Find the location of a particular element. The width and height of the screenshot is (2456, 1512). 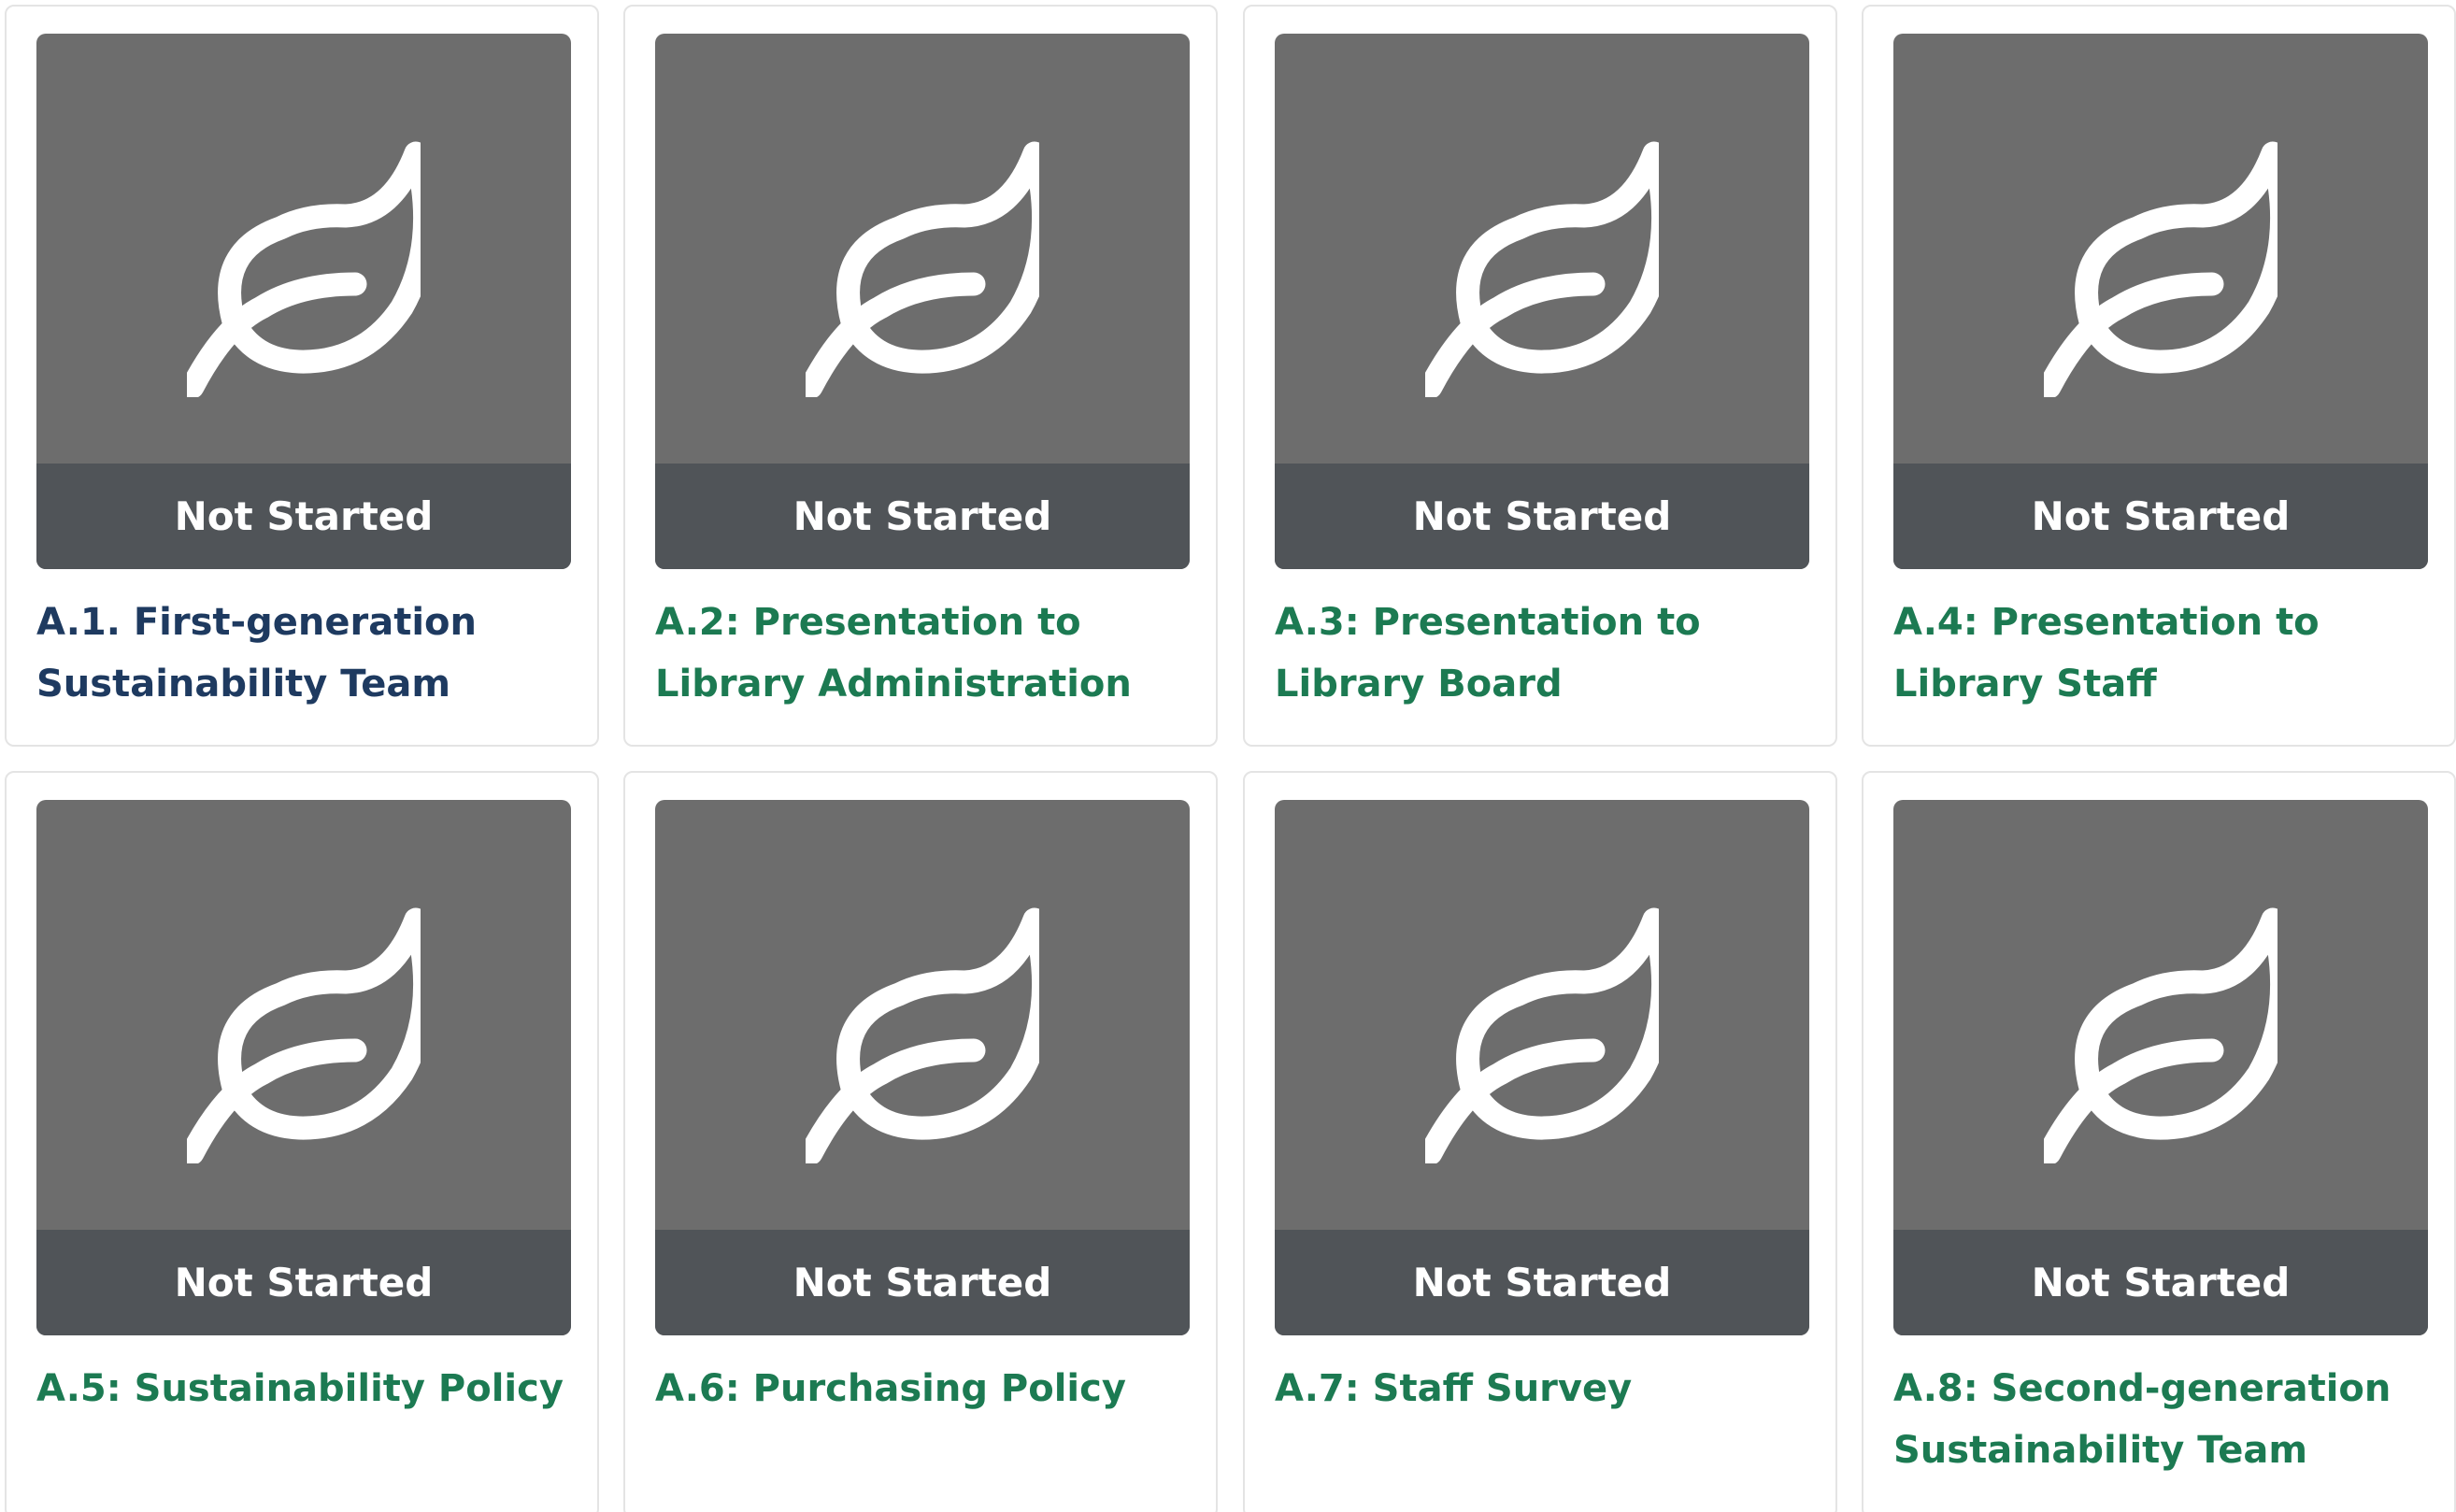

card-title-link: A.6: Purchasing Policy is located at coordinates (926, 1388).